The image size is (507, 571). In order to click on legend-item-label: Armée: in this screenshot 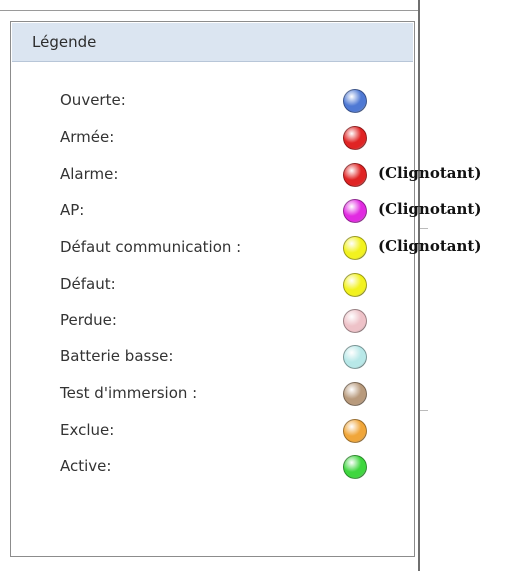, I will do `click(87, 137)`.